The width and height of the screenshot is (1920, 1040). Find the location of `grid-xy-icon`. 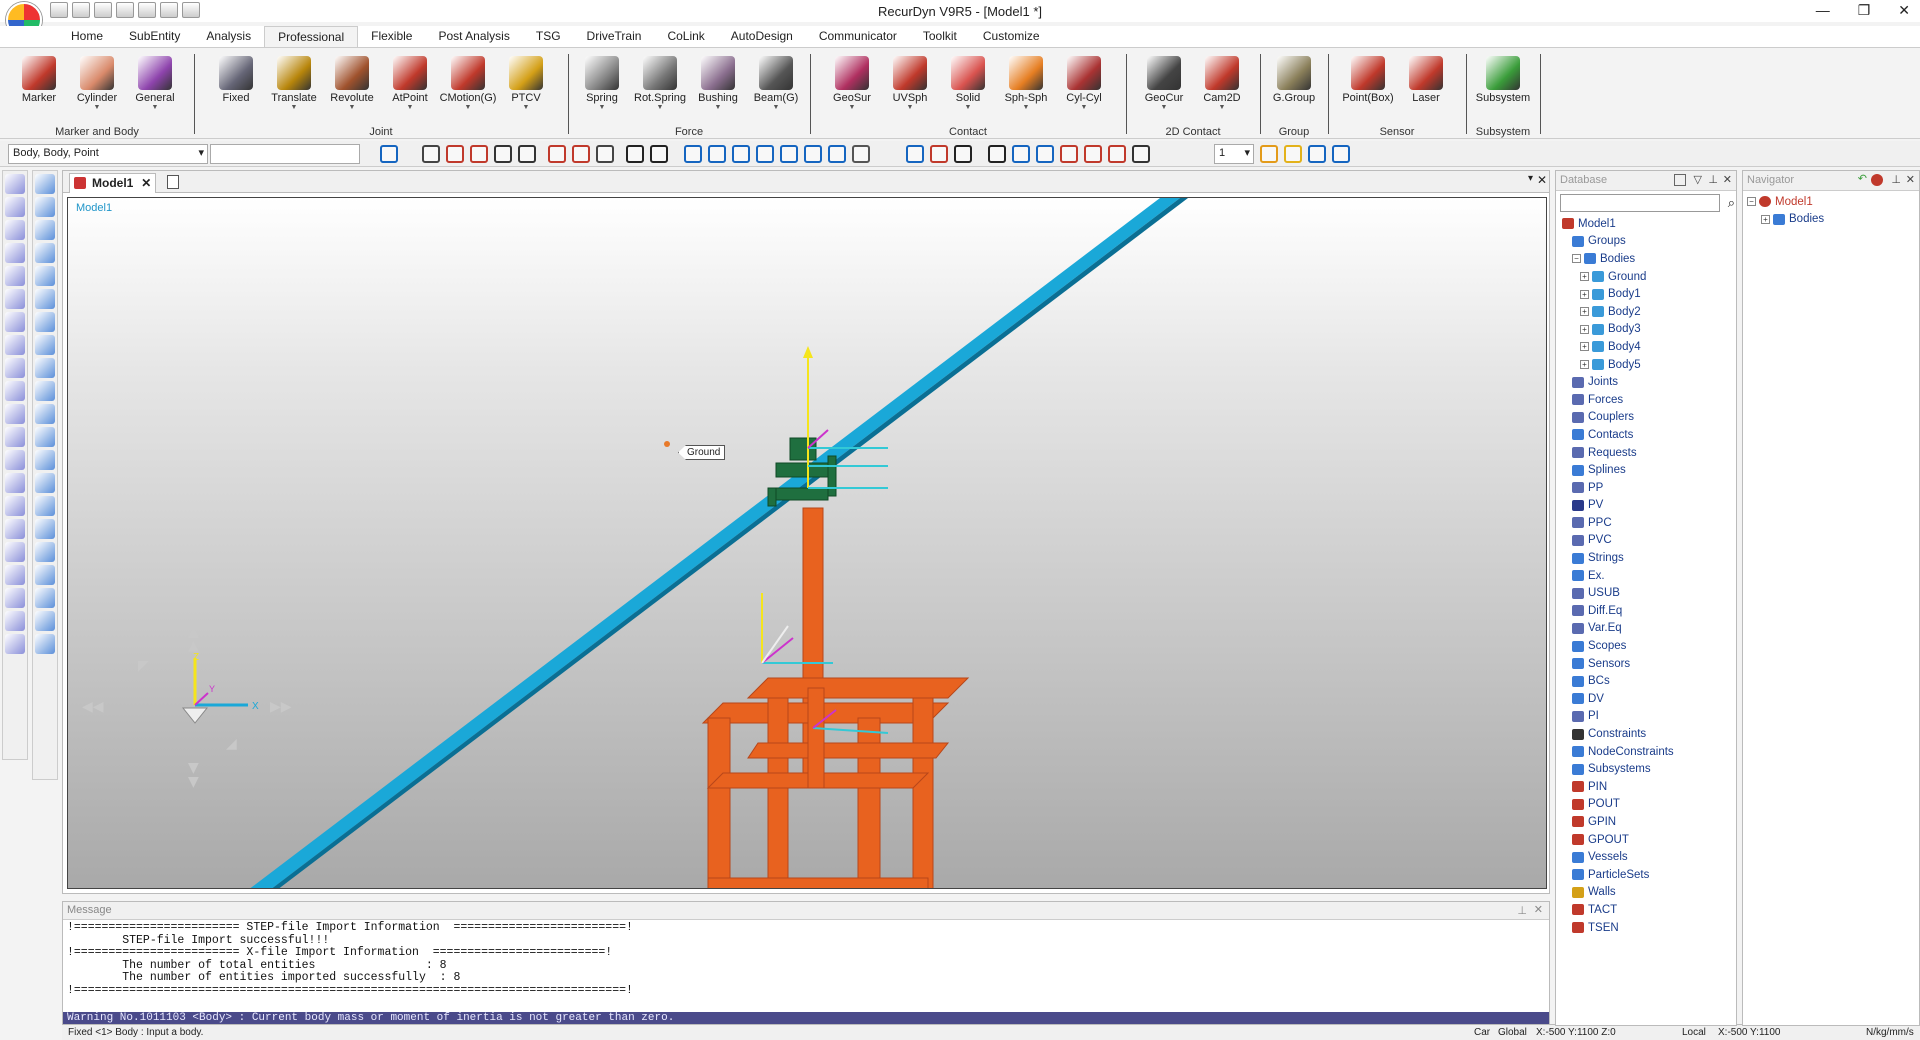

grid-xy-icon is located at coordinates (15, 276).